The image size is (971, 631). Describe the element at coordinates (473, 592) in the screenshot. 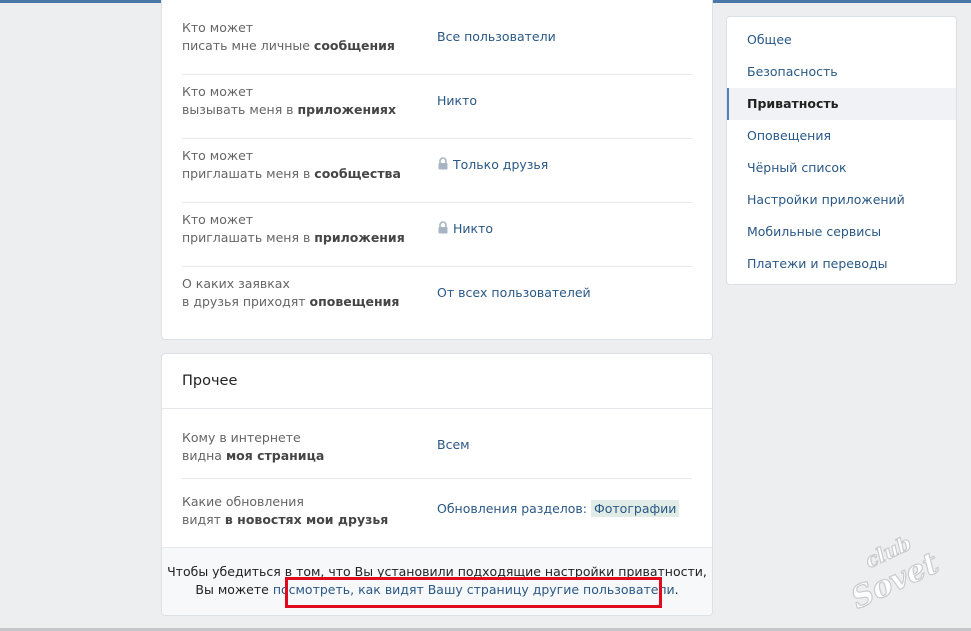

I see `highlight-annotation-box` at that location.